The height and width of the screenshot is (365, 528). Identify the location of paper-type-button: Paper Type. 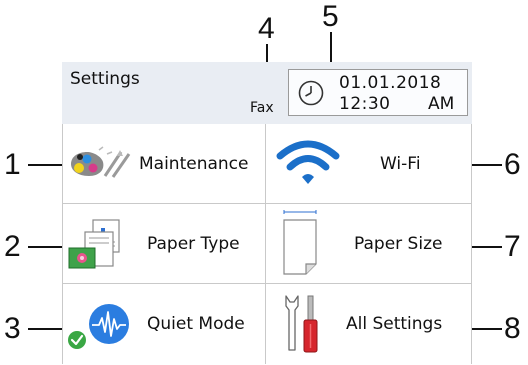
(164, 244).